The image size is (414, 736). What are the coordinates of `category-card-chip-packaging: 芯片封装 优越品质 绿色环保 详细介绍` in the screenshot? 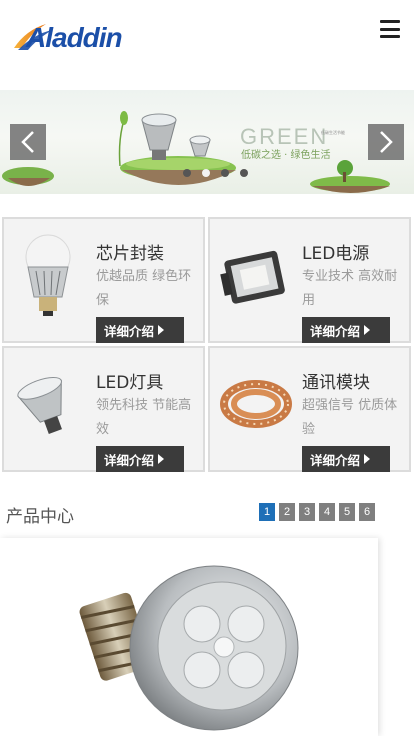 It's located at (103, 280).